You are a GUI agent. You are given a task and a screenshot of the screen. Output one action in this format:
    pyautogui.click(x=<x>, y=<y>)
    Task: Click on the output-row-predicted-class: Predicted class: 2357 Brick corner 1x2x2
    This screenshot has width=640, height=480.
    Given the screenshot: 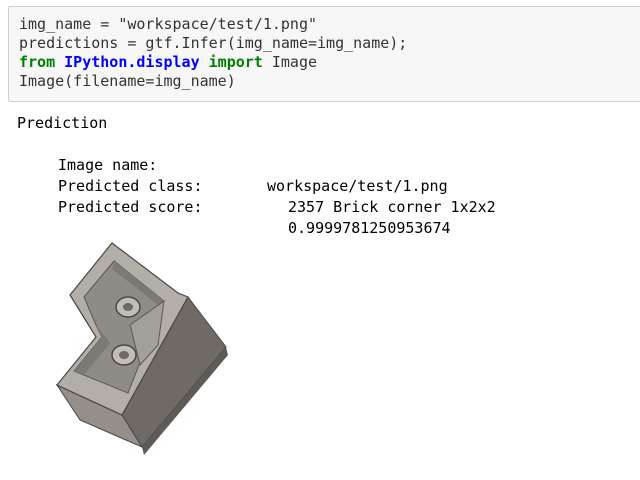 What is the action you would take?
    pyautogui.click(x=324, y=185)
    